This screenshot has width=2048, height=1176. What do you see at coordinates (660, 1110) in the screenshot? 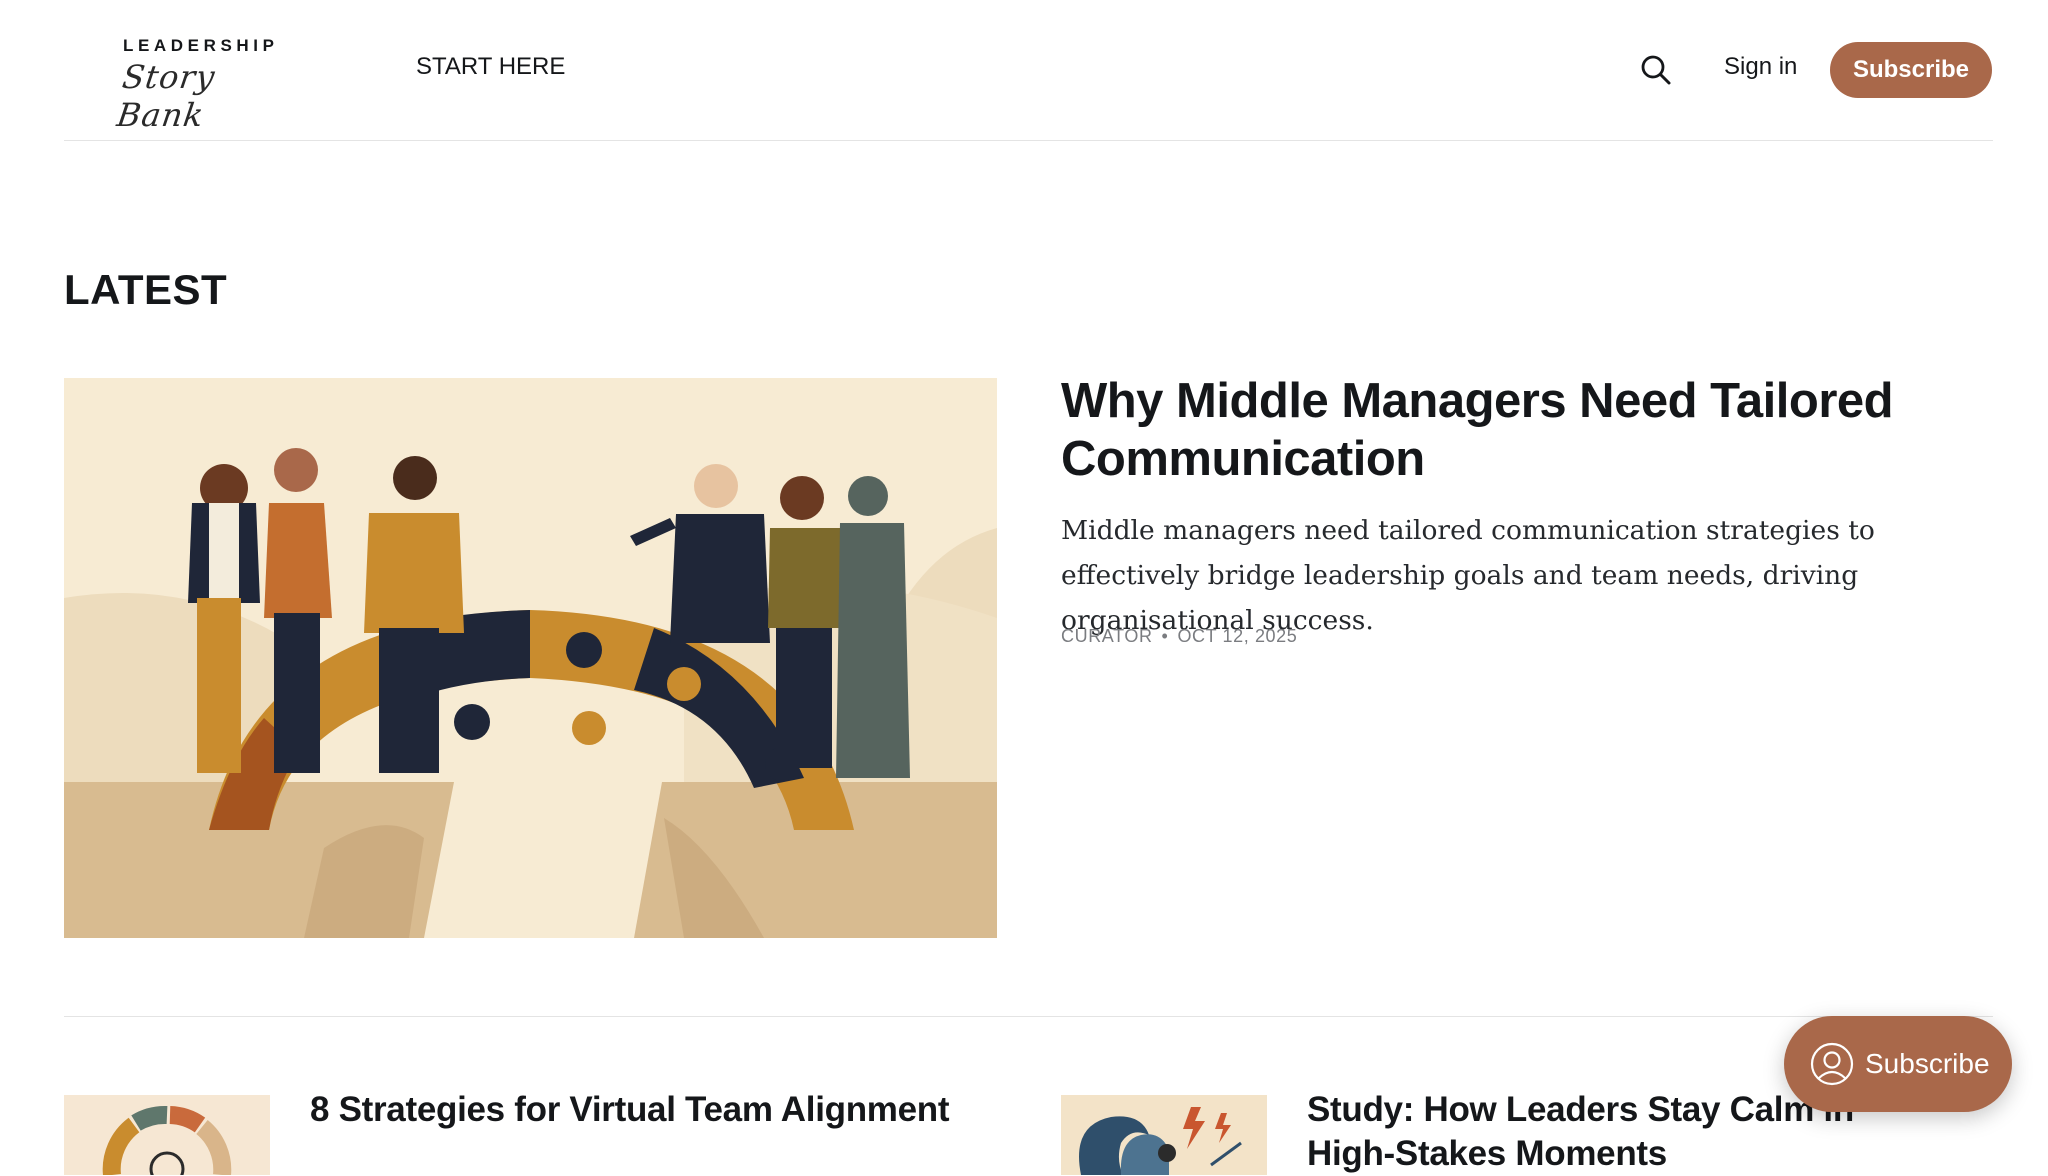
I see `card-title: 8 Strategies for Virtual Team Alignment` at bounding box center [660, 1110].